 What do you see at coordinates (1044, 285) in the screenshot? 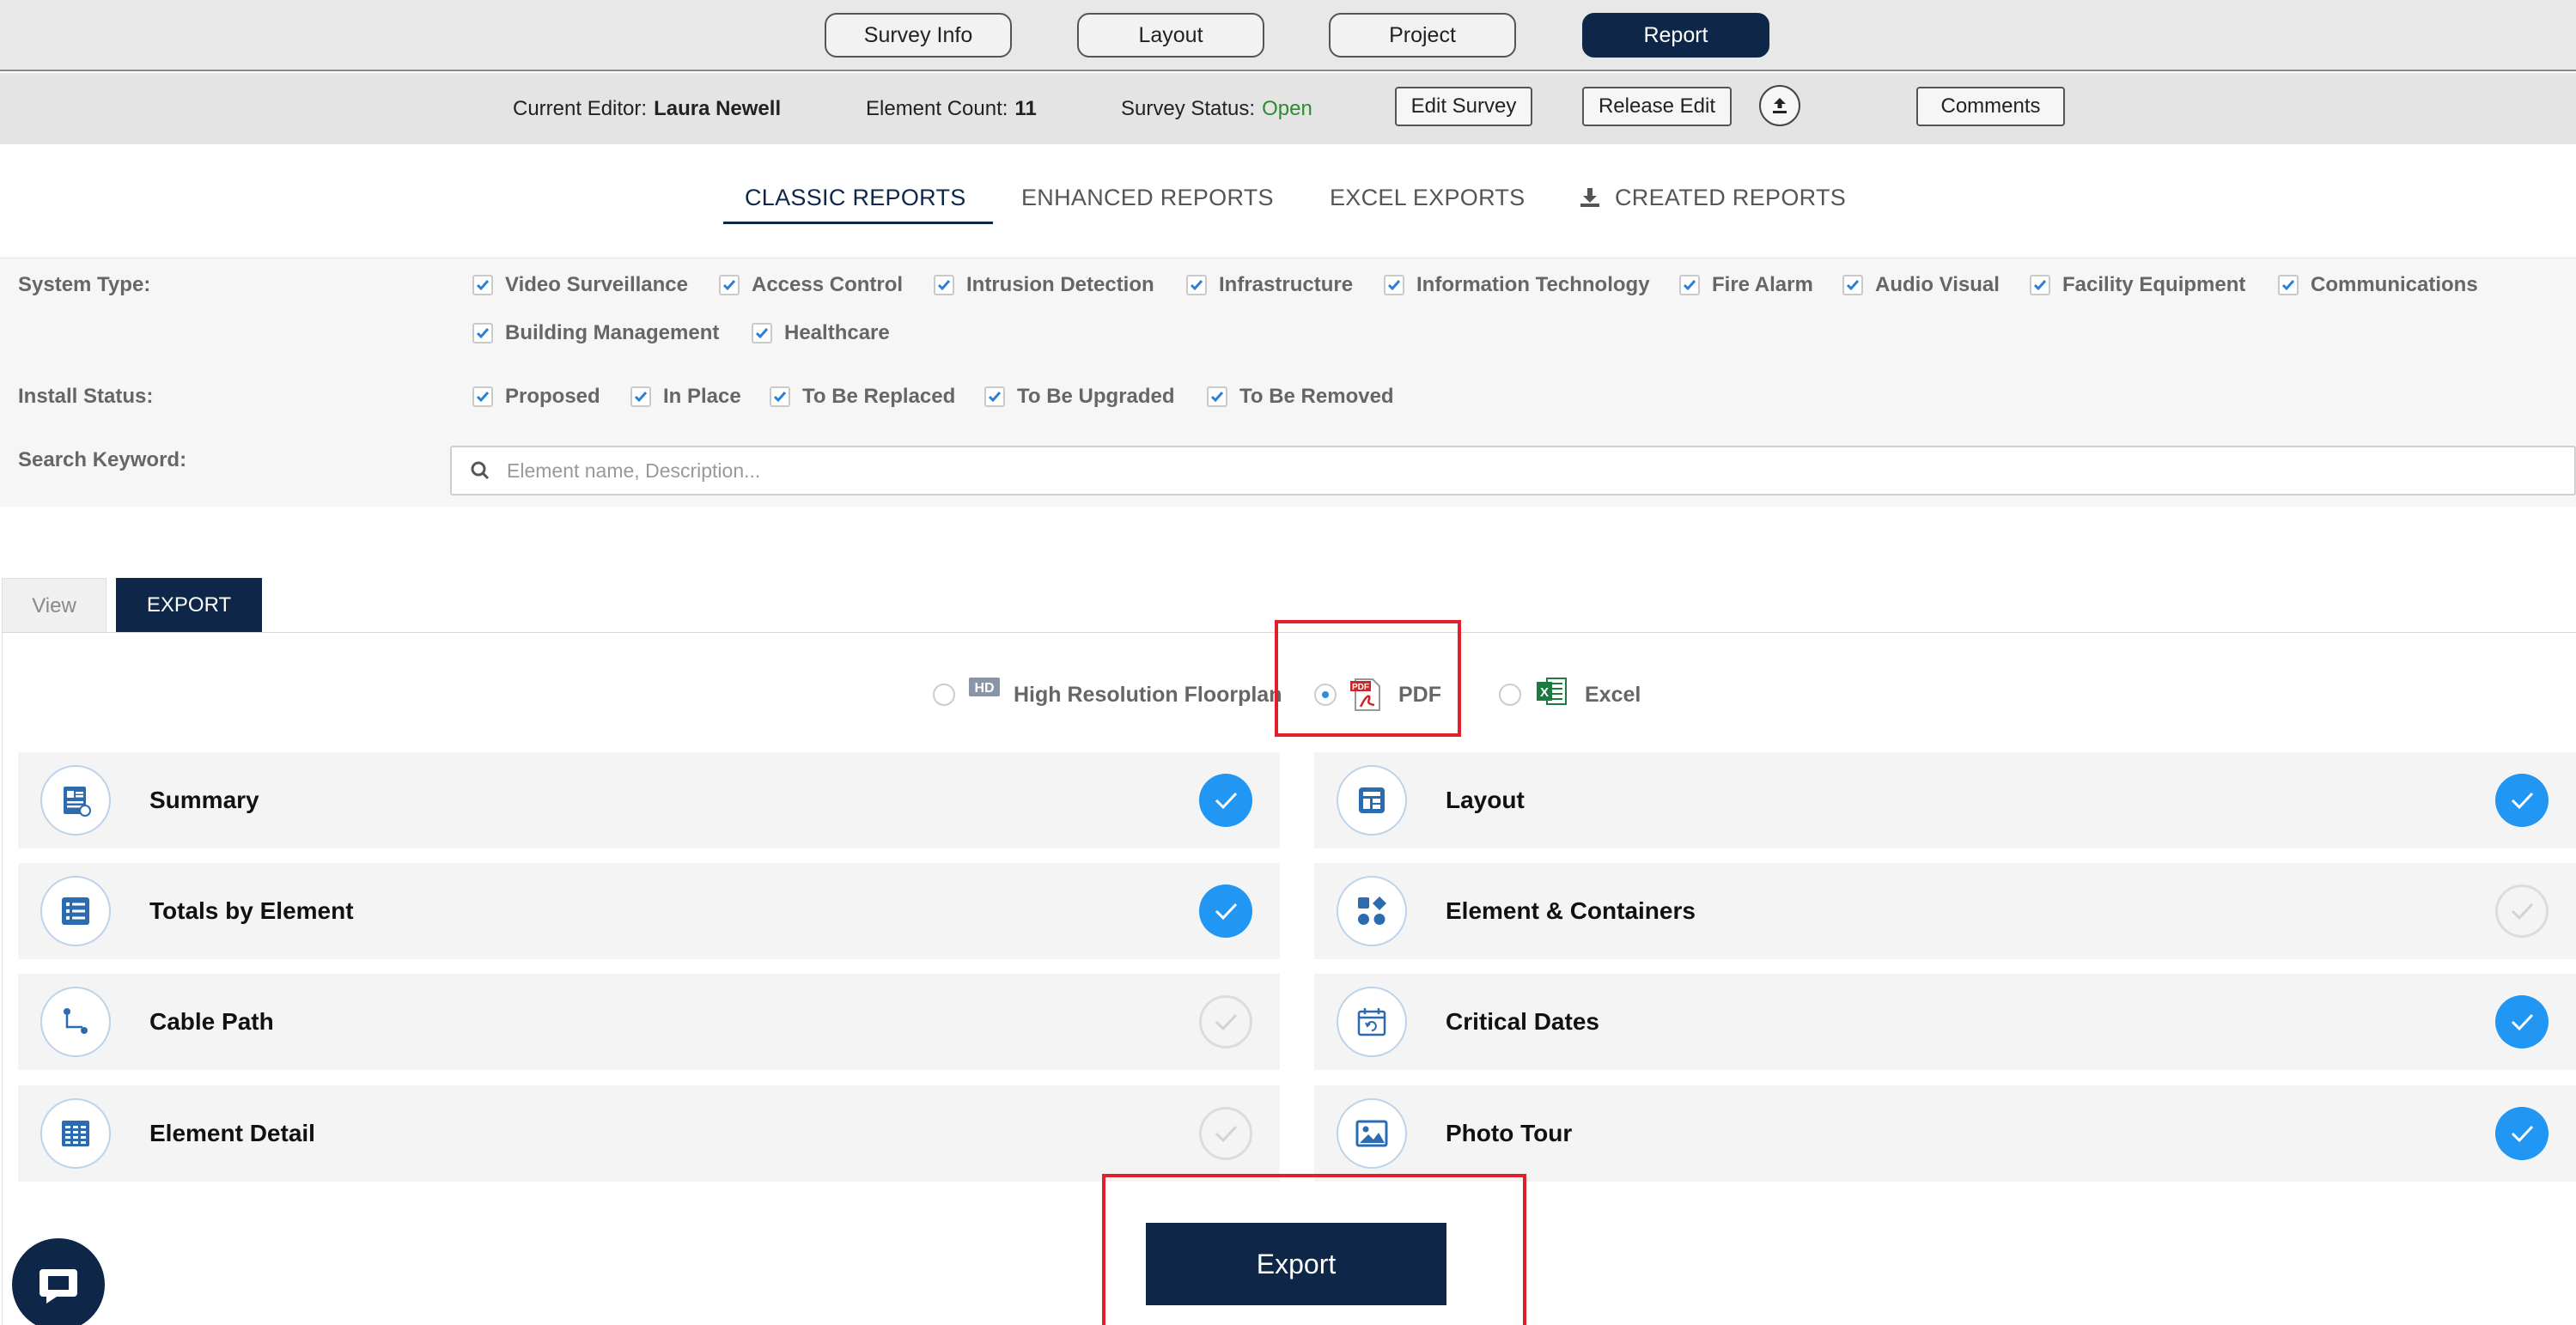
I see `checkbox-intrusion-detection: Intrusion Detection` at bounding box center [1044, 285].